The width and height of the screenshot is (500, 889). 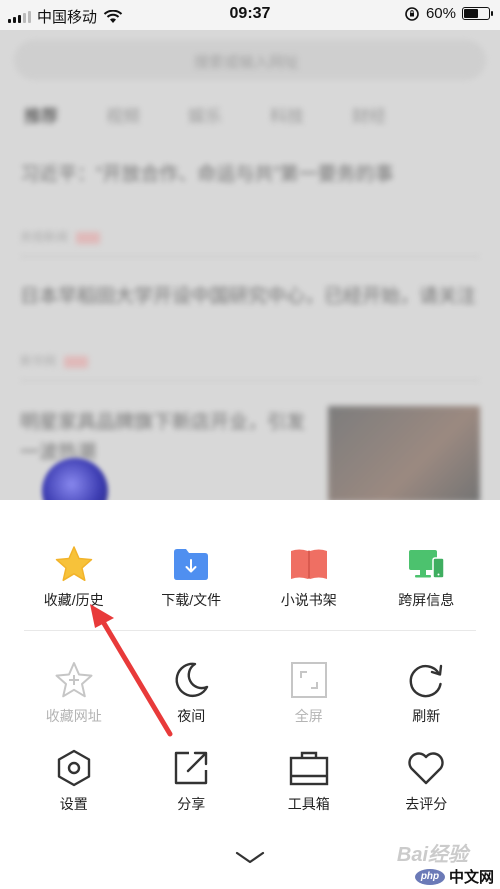 What do you see at coordinates (309, 768) in the screenshot?
I see `toolbox-icon` at bounding box center [309, 768].